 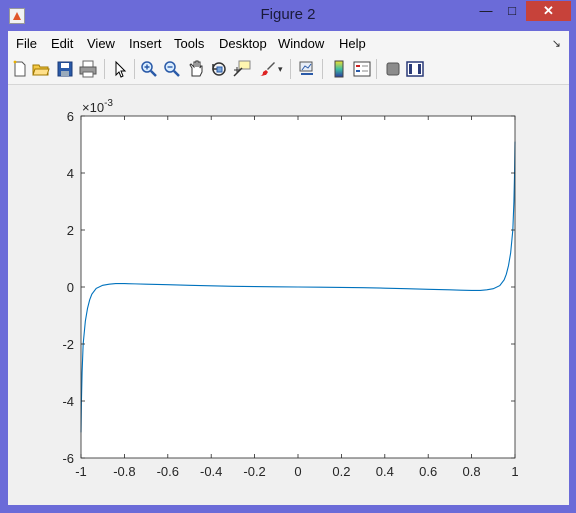 What do you see at coordinates (124, 471) in the screenshot?
I see `x-tick-label: -0.8` at bounding box center [124, 471].